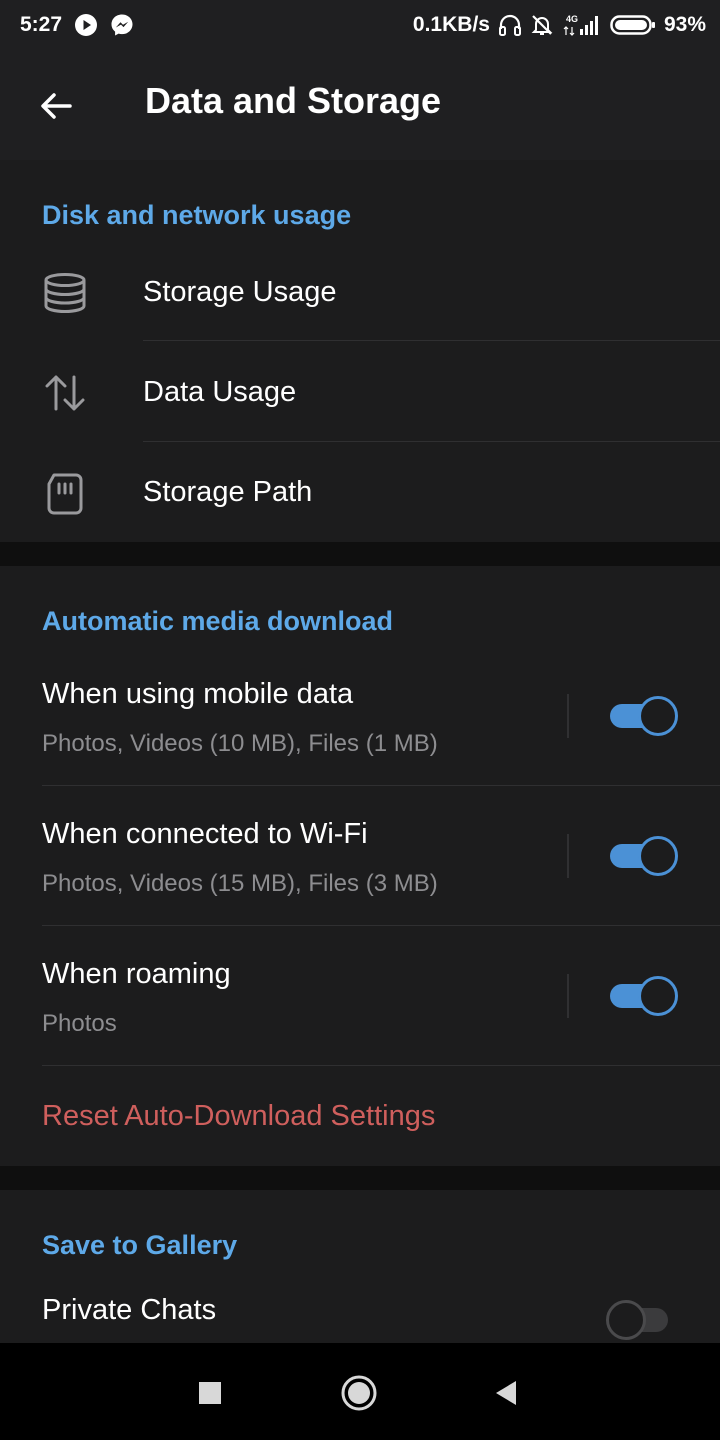  Describe the element at coordinates (41, 24) in the screenshot. I see `status-time: 5:27` at that location.